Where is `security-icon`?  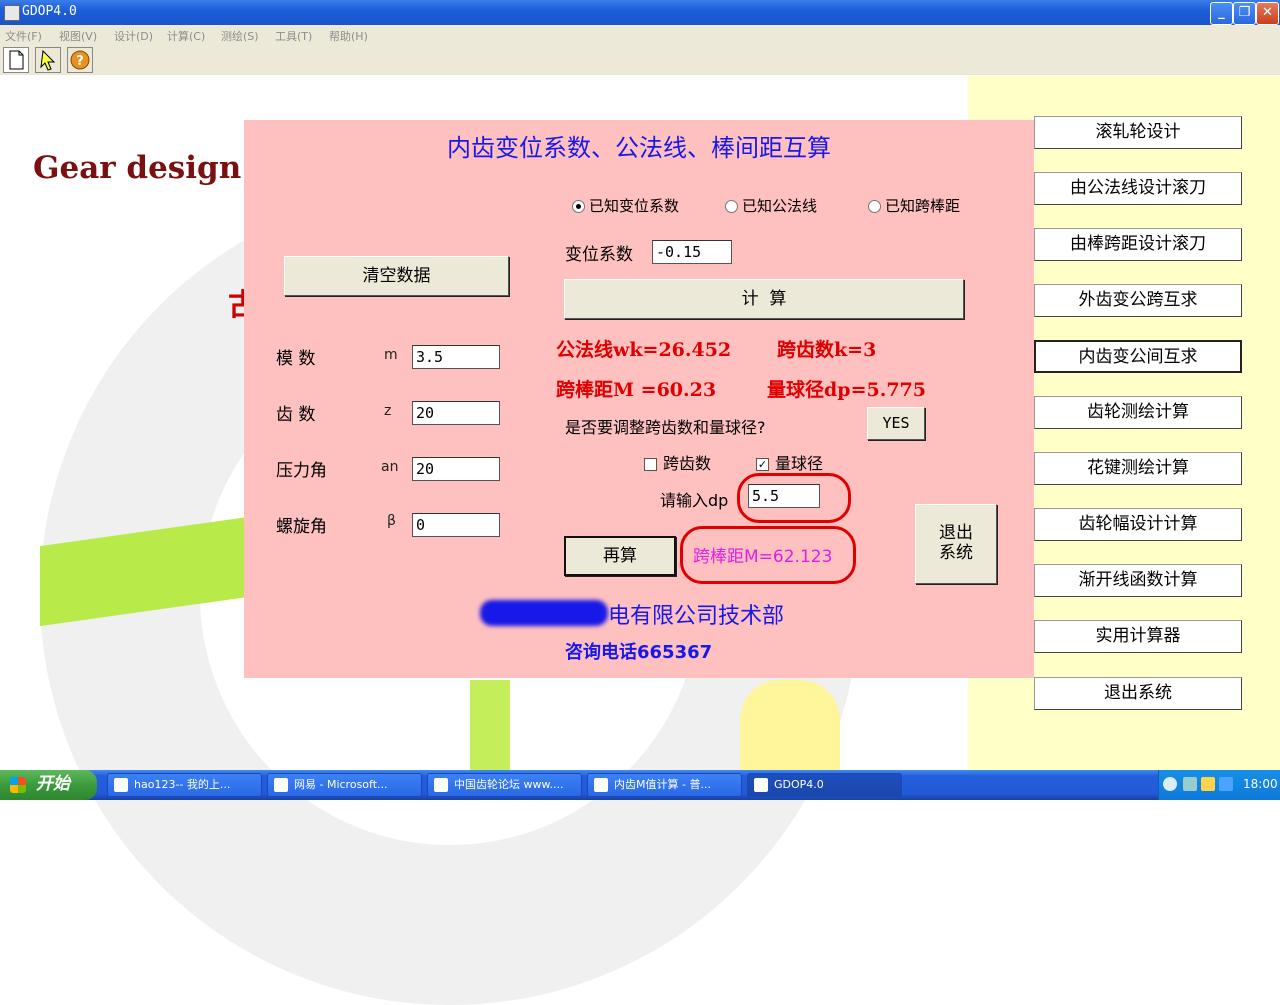 security-icon is located at coordinates (1226, 784).